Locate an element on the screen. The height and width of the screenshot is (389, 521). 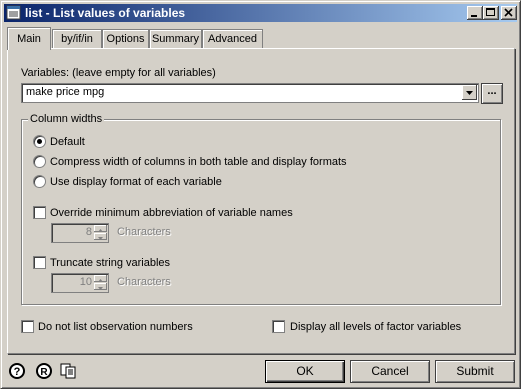
help-button: ? is located at coordinates (17, 371).